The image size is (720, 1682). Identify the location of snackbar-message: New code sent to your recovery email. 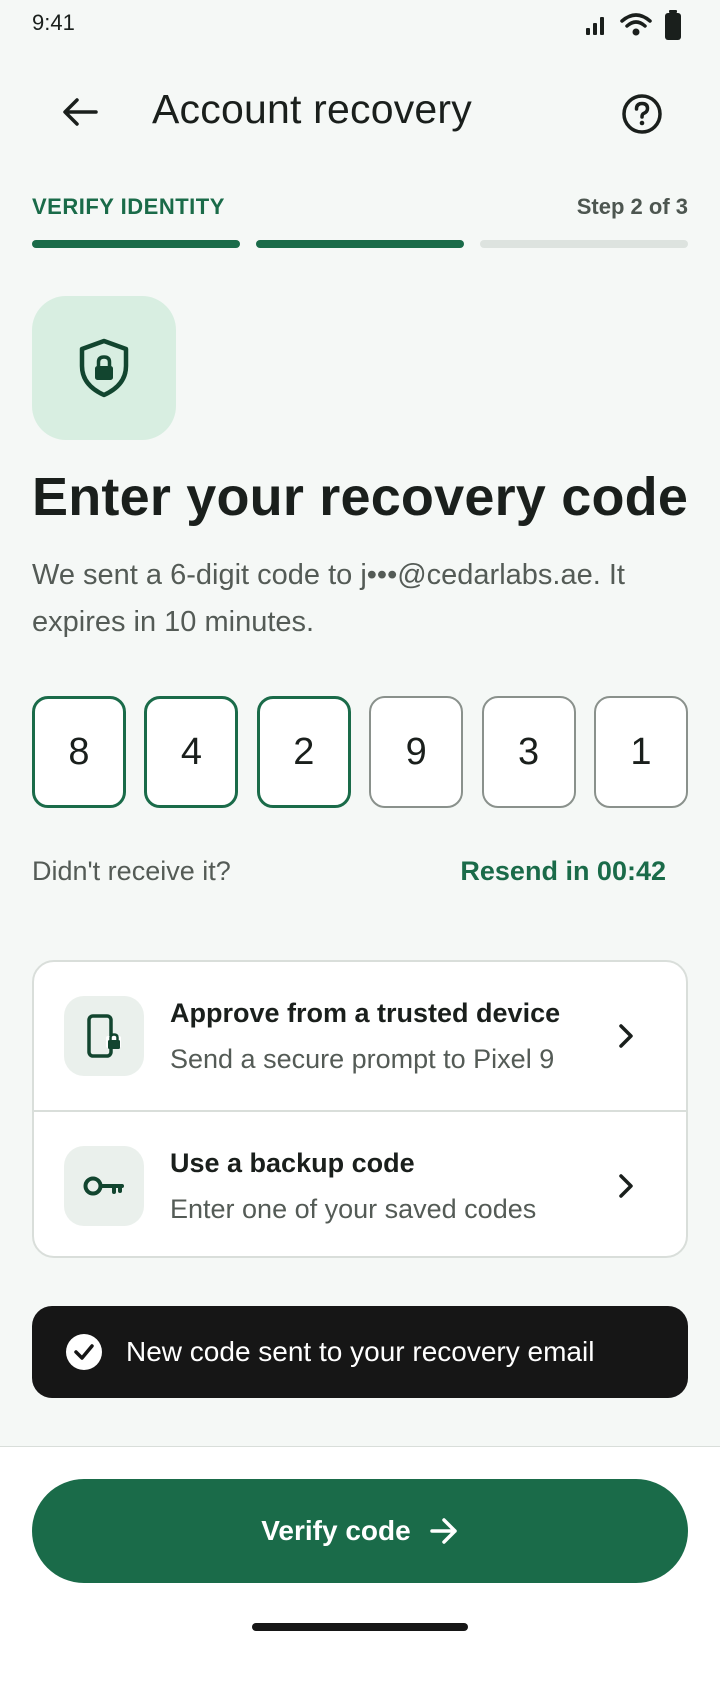
(360, 1351).